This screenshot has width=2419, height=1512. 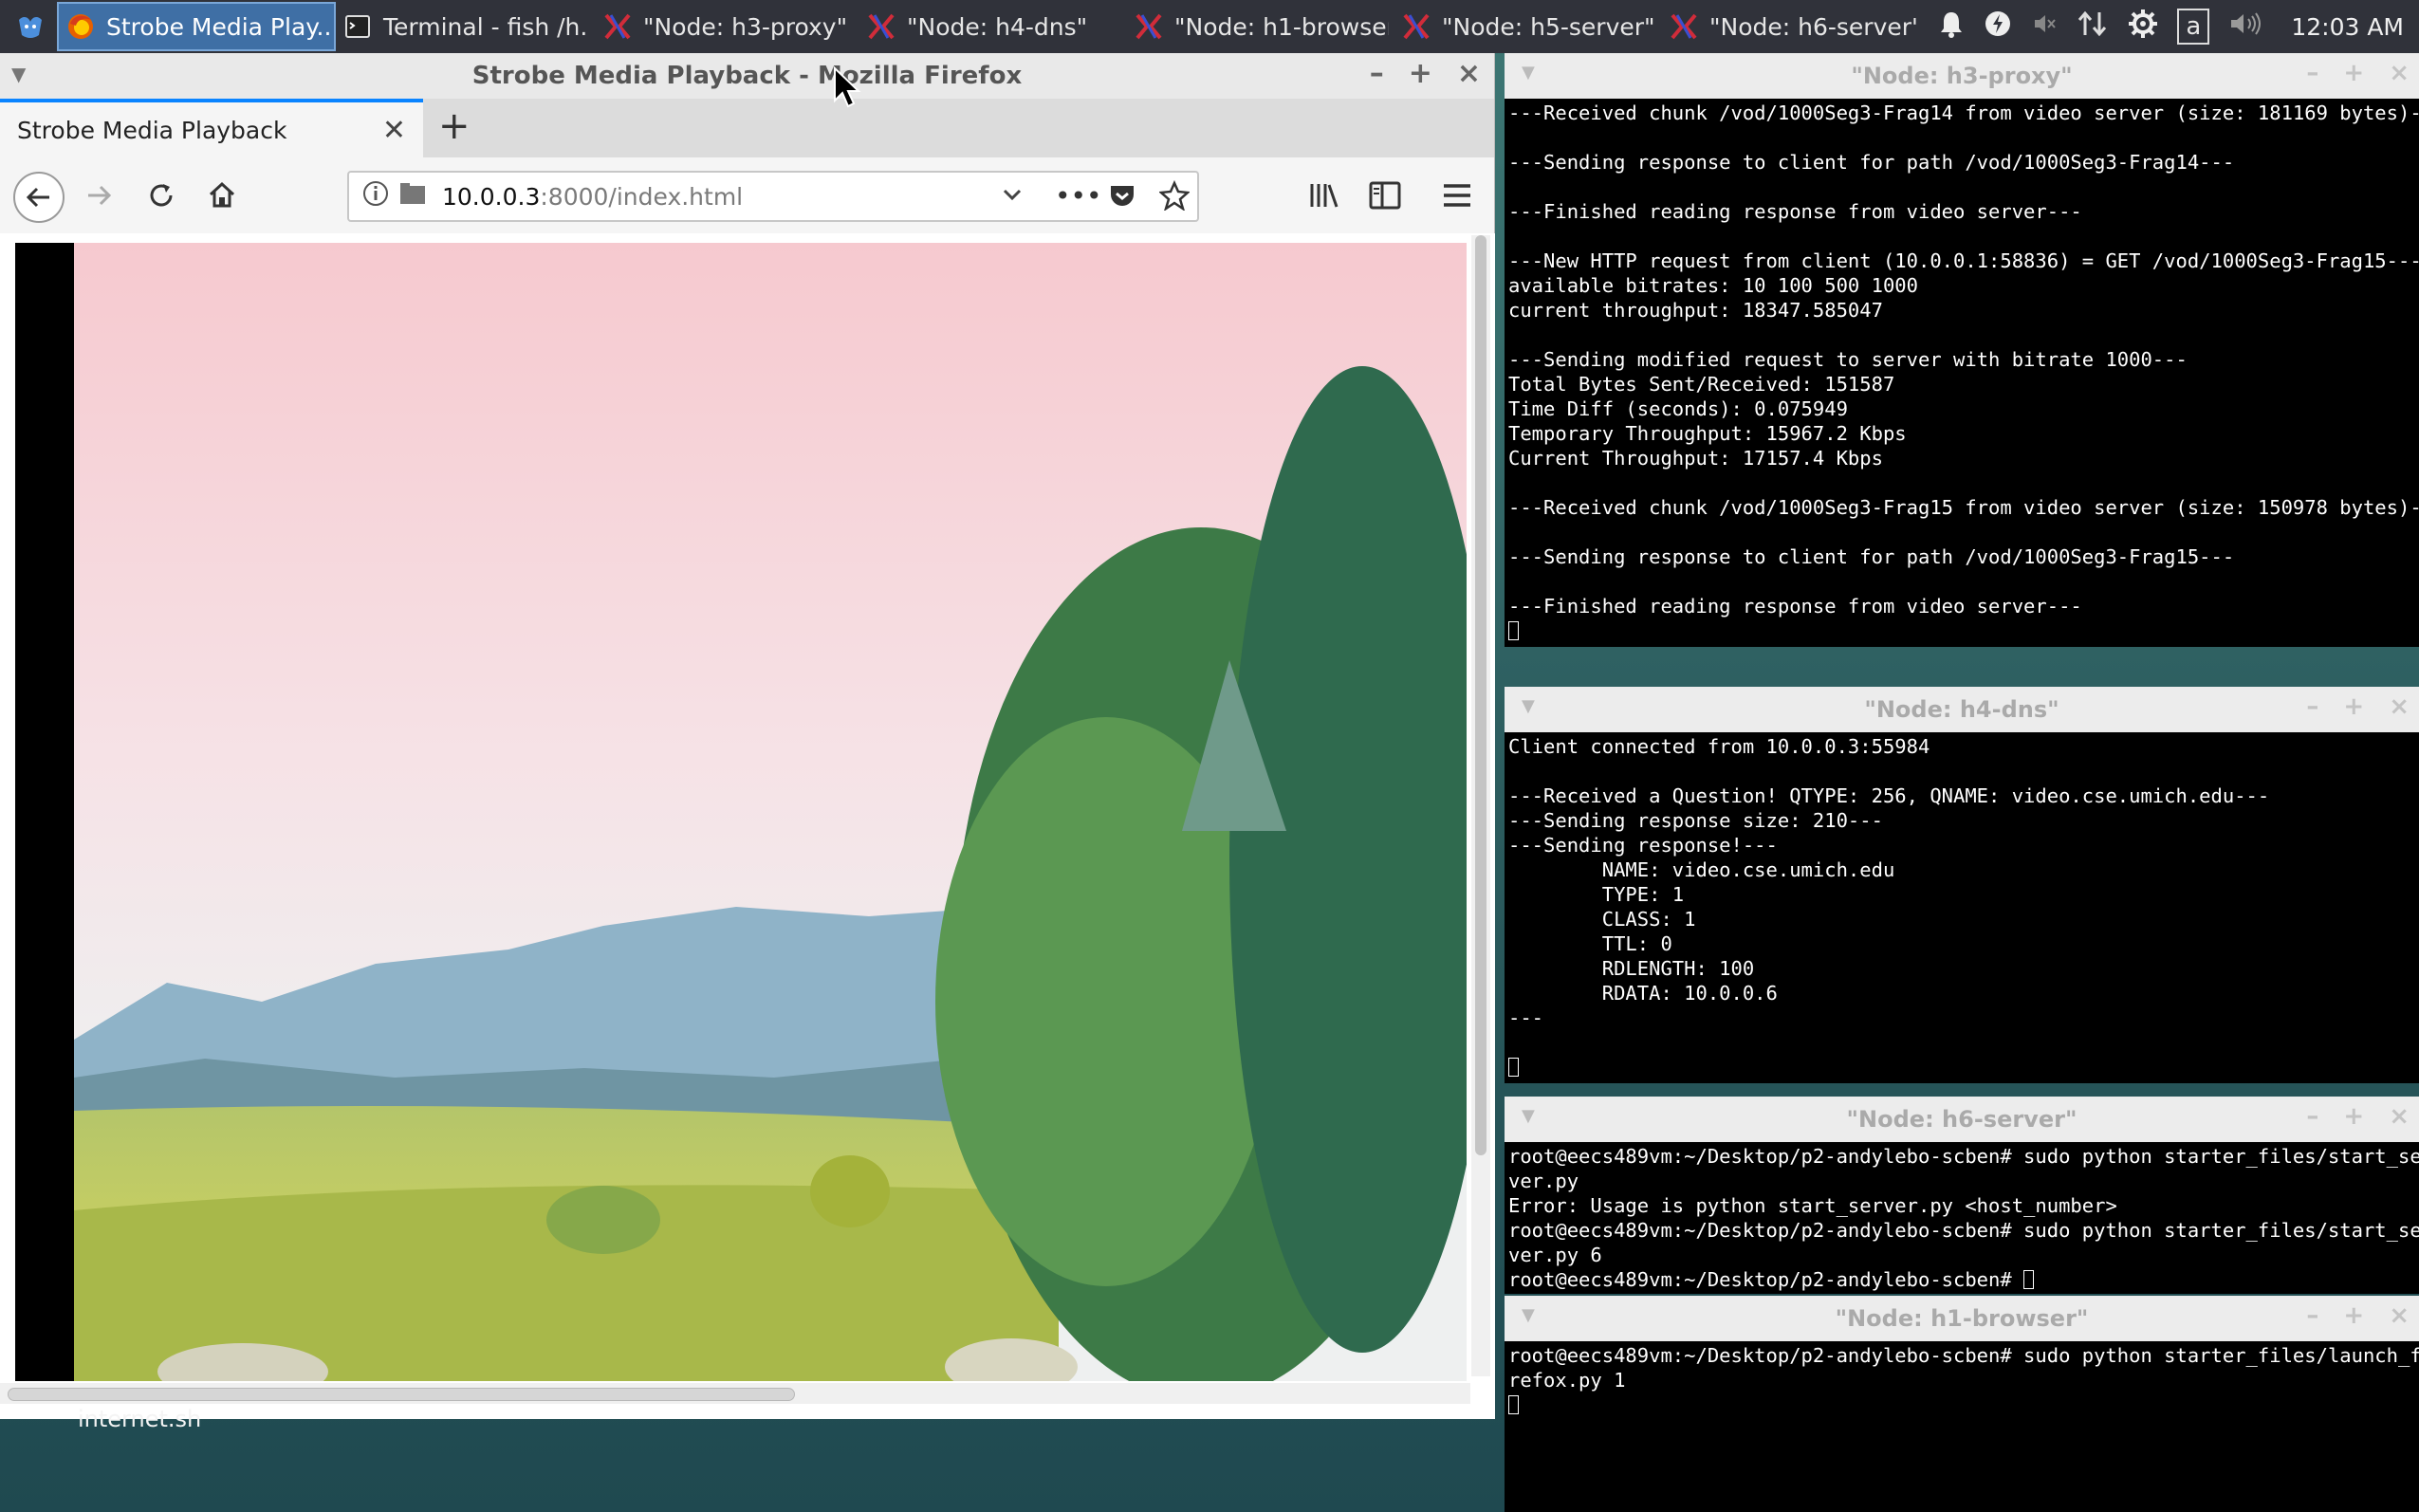 I want to click on new-tab-button: +, so click(x=454, y=126).